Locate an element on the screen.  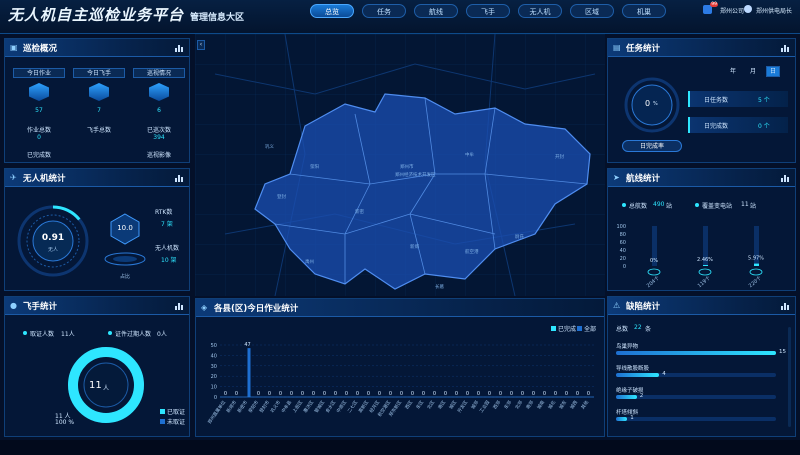
map-label: 新密 is located at coordinates (359, 212).